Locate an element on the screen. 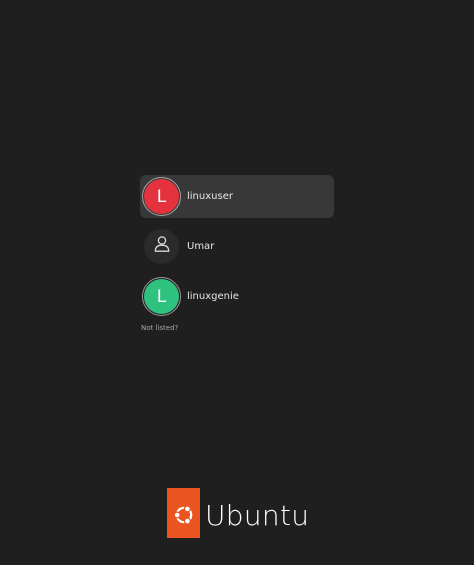  not-listed-link: Not listed? is located at coordinates (159, 328).